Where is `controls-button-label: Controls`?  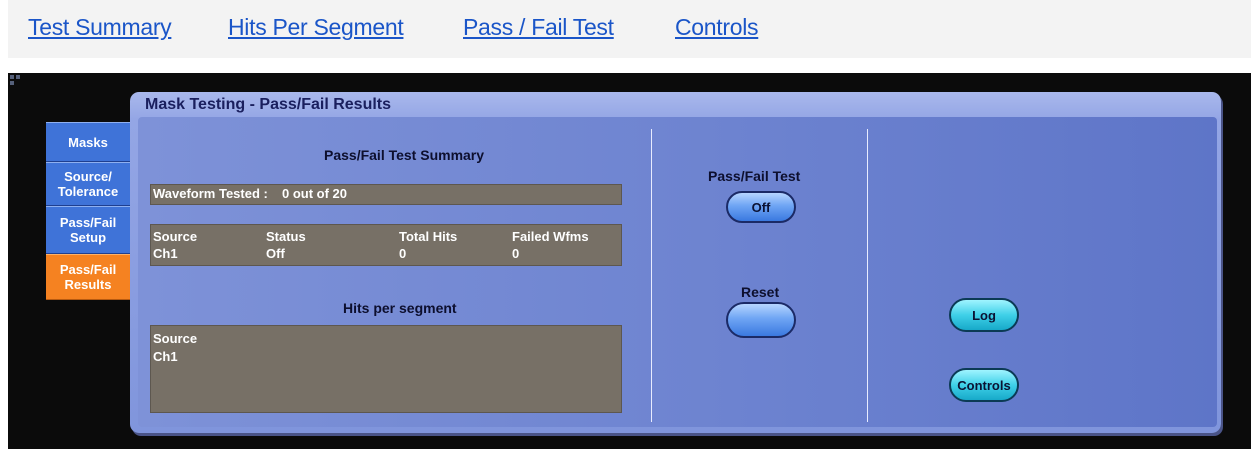
controls-button-label: Controls is located at coordinates (984, 385).